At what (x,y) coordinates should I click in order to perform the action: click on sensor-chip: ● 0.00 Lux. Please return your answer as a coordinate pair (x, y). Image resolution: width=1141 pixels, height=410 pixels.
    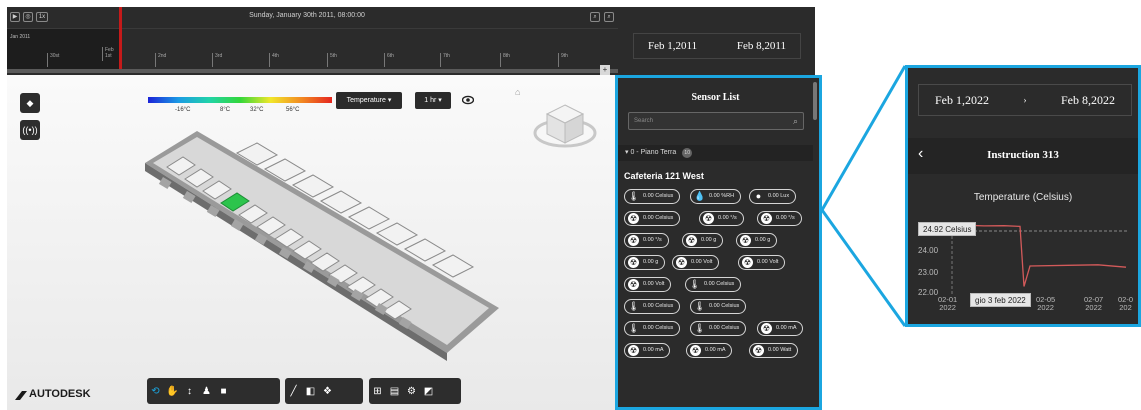
    Looking at the image, I should click on (773, 196).